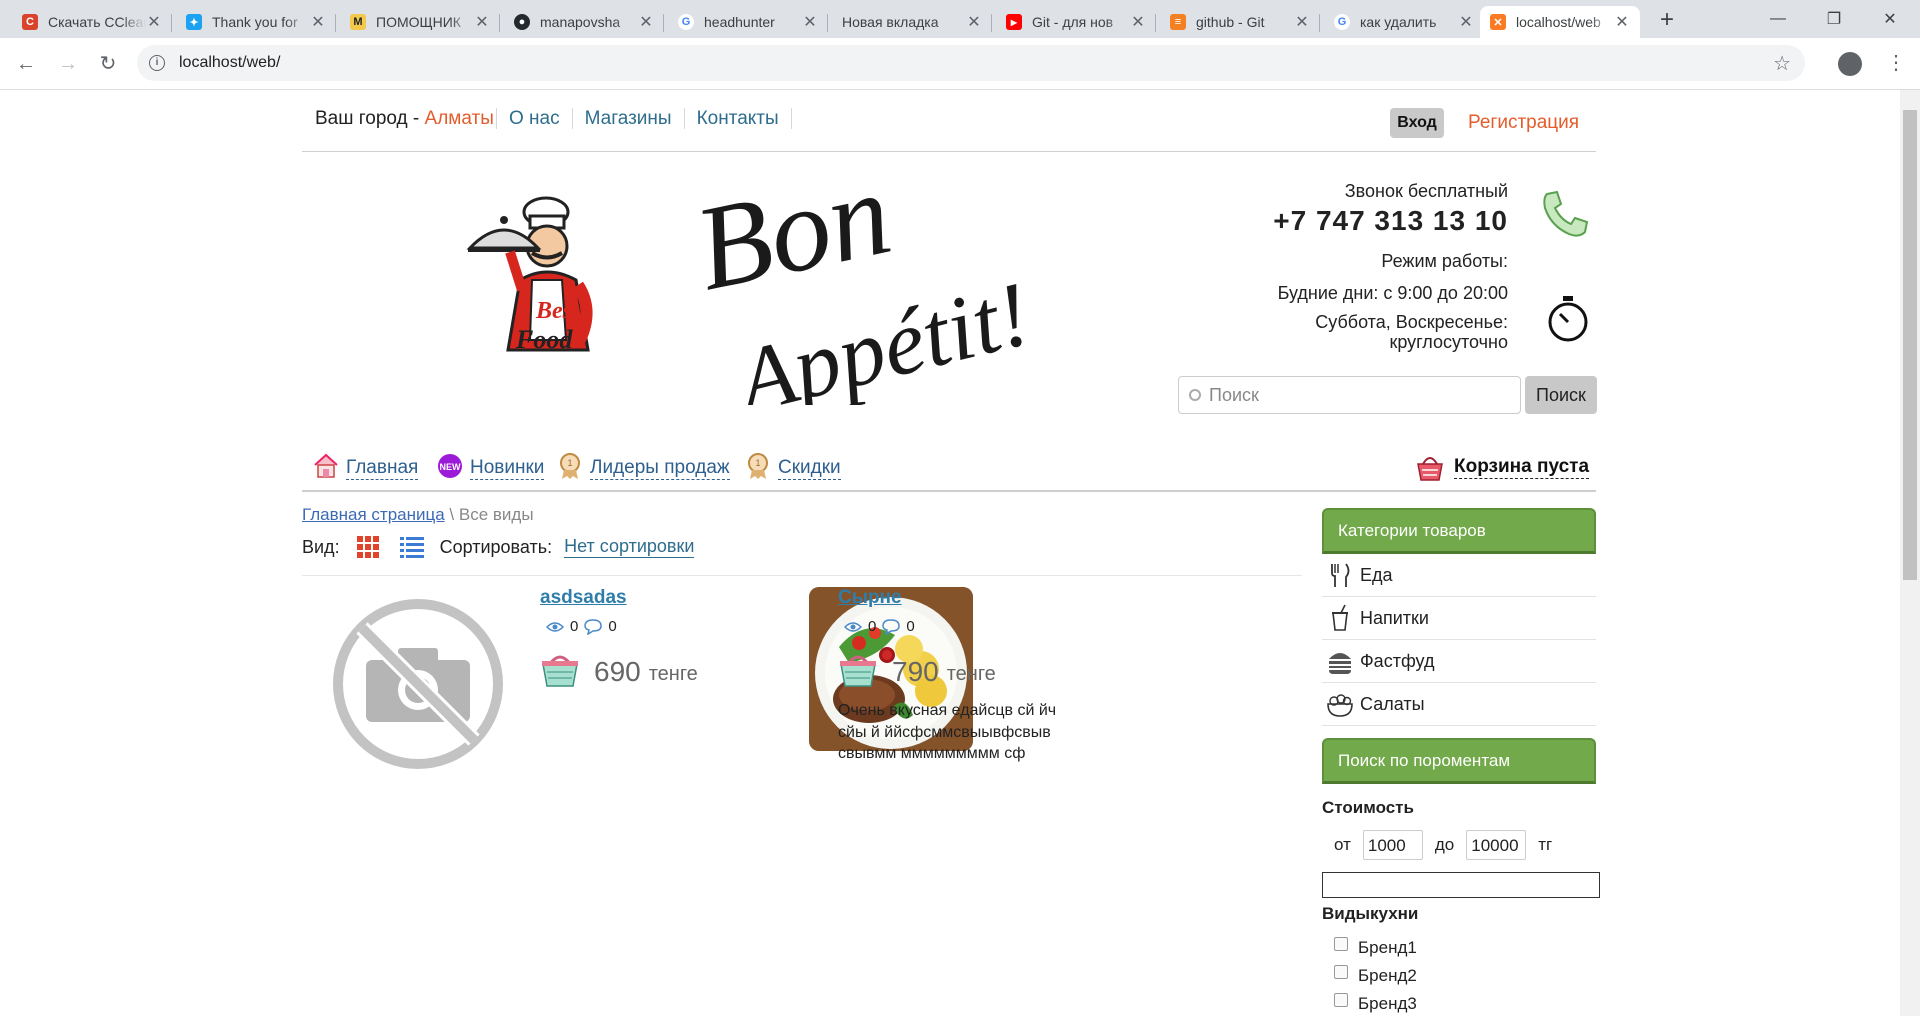  Describe the element at coordinates (496, 546) in the screenshot. I see `sort-label: Сортировать:` at that location.